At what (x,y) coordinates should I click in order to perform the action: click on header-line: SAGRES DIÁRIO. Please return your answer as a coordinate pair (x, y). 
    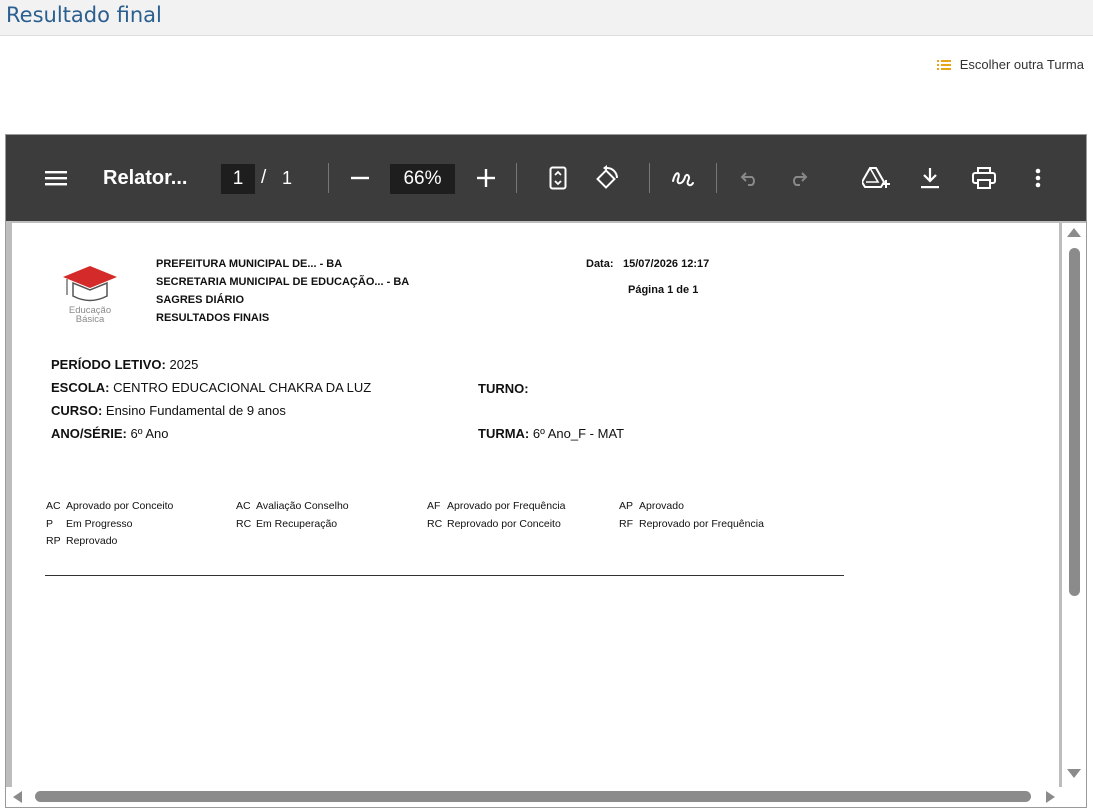
    Looking at the image, I should click on (200, 300).